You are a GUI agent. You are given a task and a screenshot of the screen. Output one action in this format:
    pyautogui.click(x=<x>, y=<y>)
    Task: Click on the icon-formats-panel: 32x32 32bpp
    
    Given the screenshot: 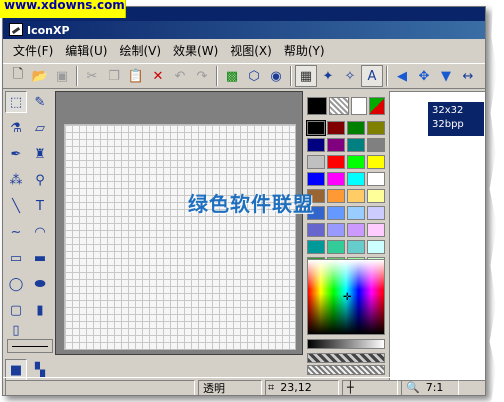 What is the action you would take?
    pyautogui.click(x=437, y=236)
    